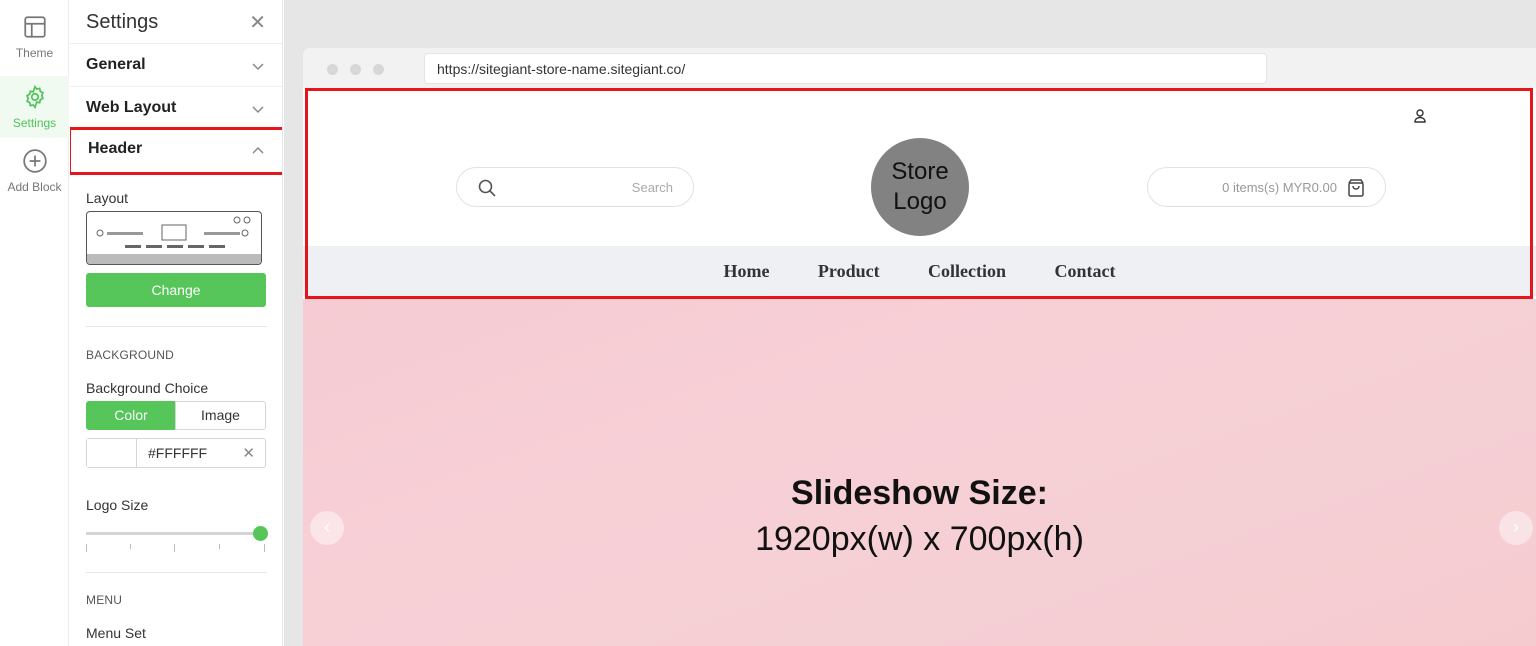 Image resolution: width=1536 pixels, height=646 pixels. Describe the element at coordinates (220, 415) in the screenshot. I see `background-option-image: Image` at that location.